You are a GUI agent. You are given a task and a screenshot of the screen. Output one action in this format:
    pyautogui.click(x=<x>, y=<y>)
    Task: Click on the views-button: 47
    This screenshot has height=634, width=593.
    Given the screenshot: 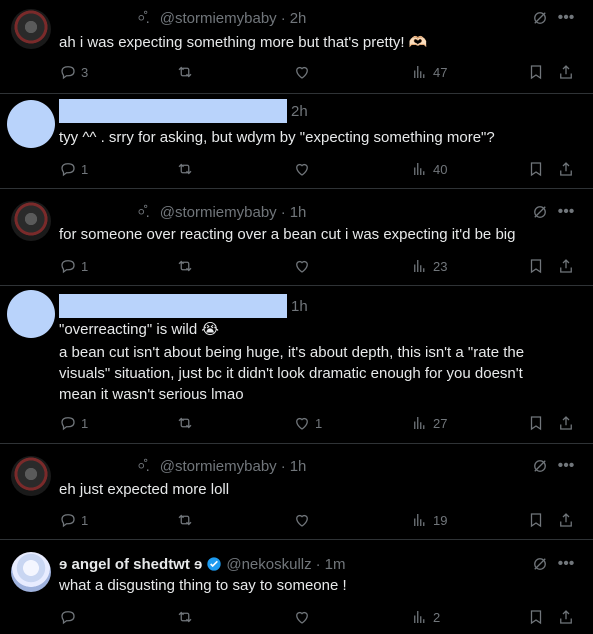 What is the action you would take?
    pyautogui.click(x=429, y=72)
    